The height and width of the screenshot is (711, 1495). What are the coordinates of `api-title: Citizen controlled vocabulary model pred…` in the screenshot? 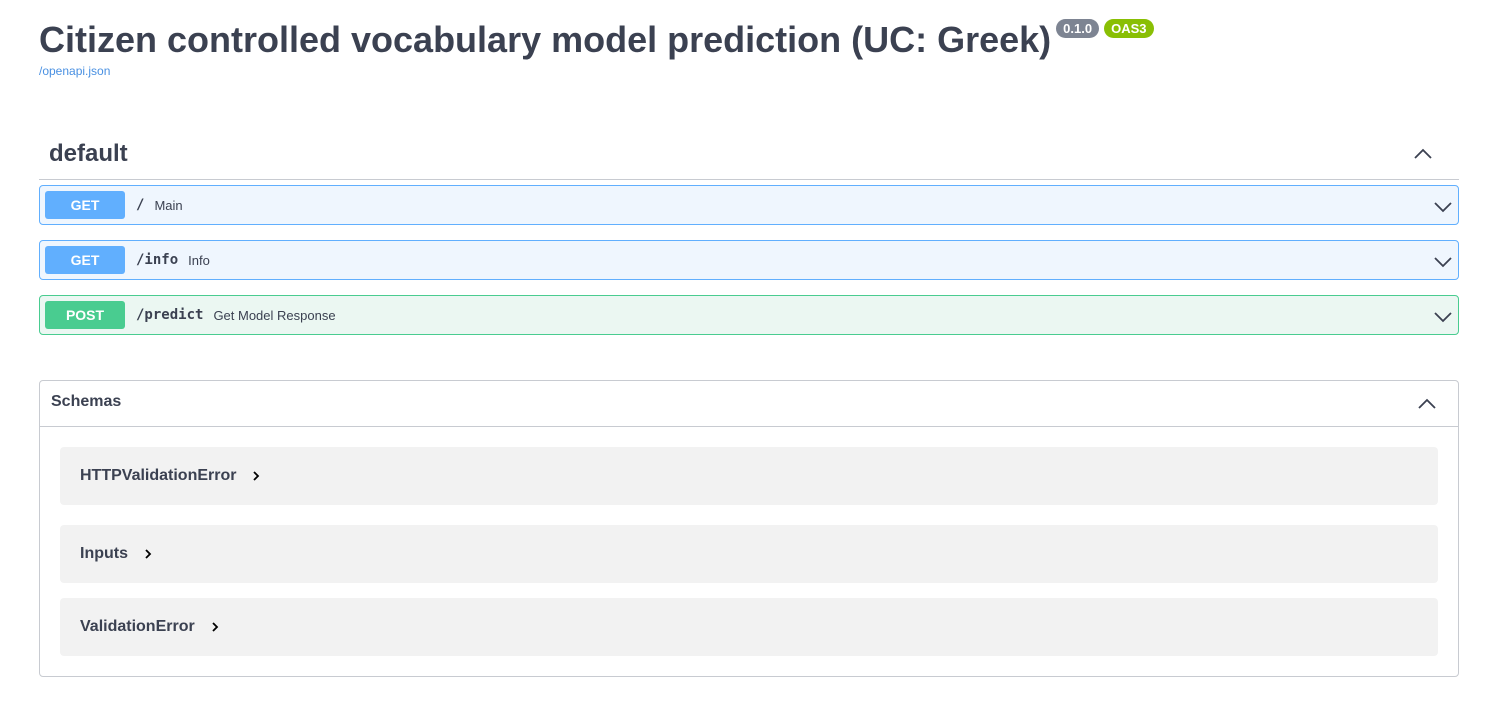 It's located at (545, 39).